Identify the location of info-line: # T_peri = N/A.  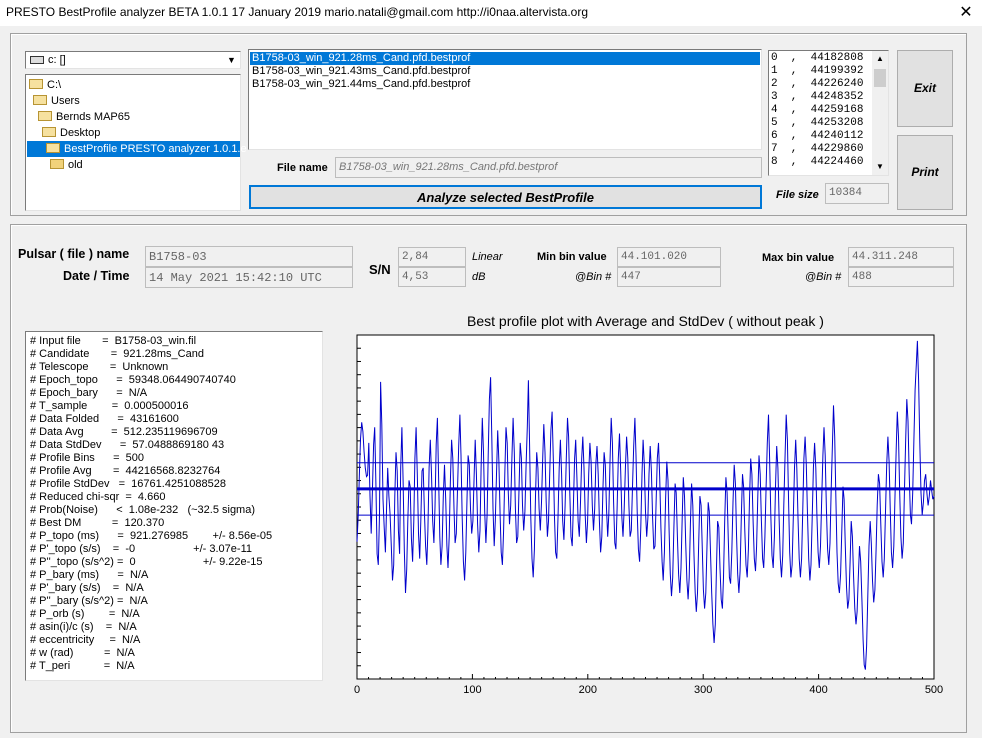
(82, 666).